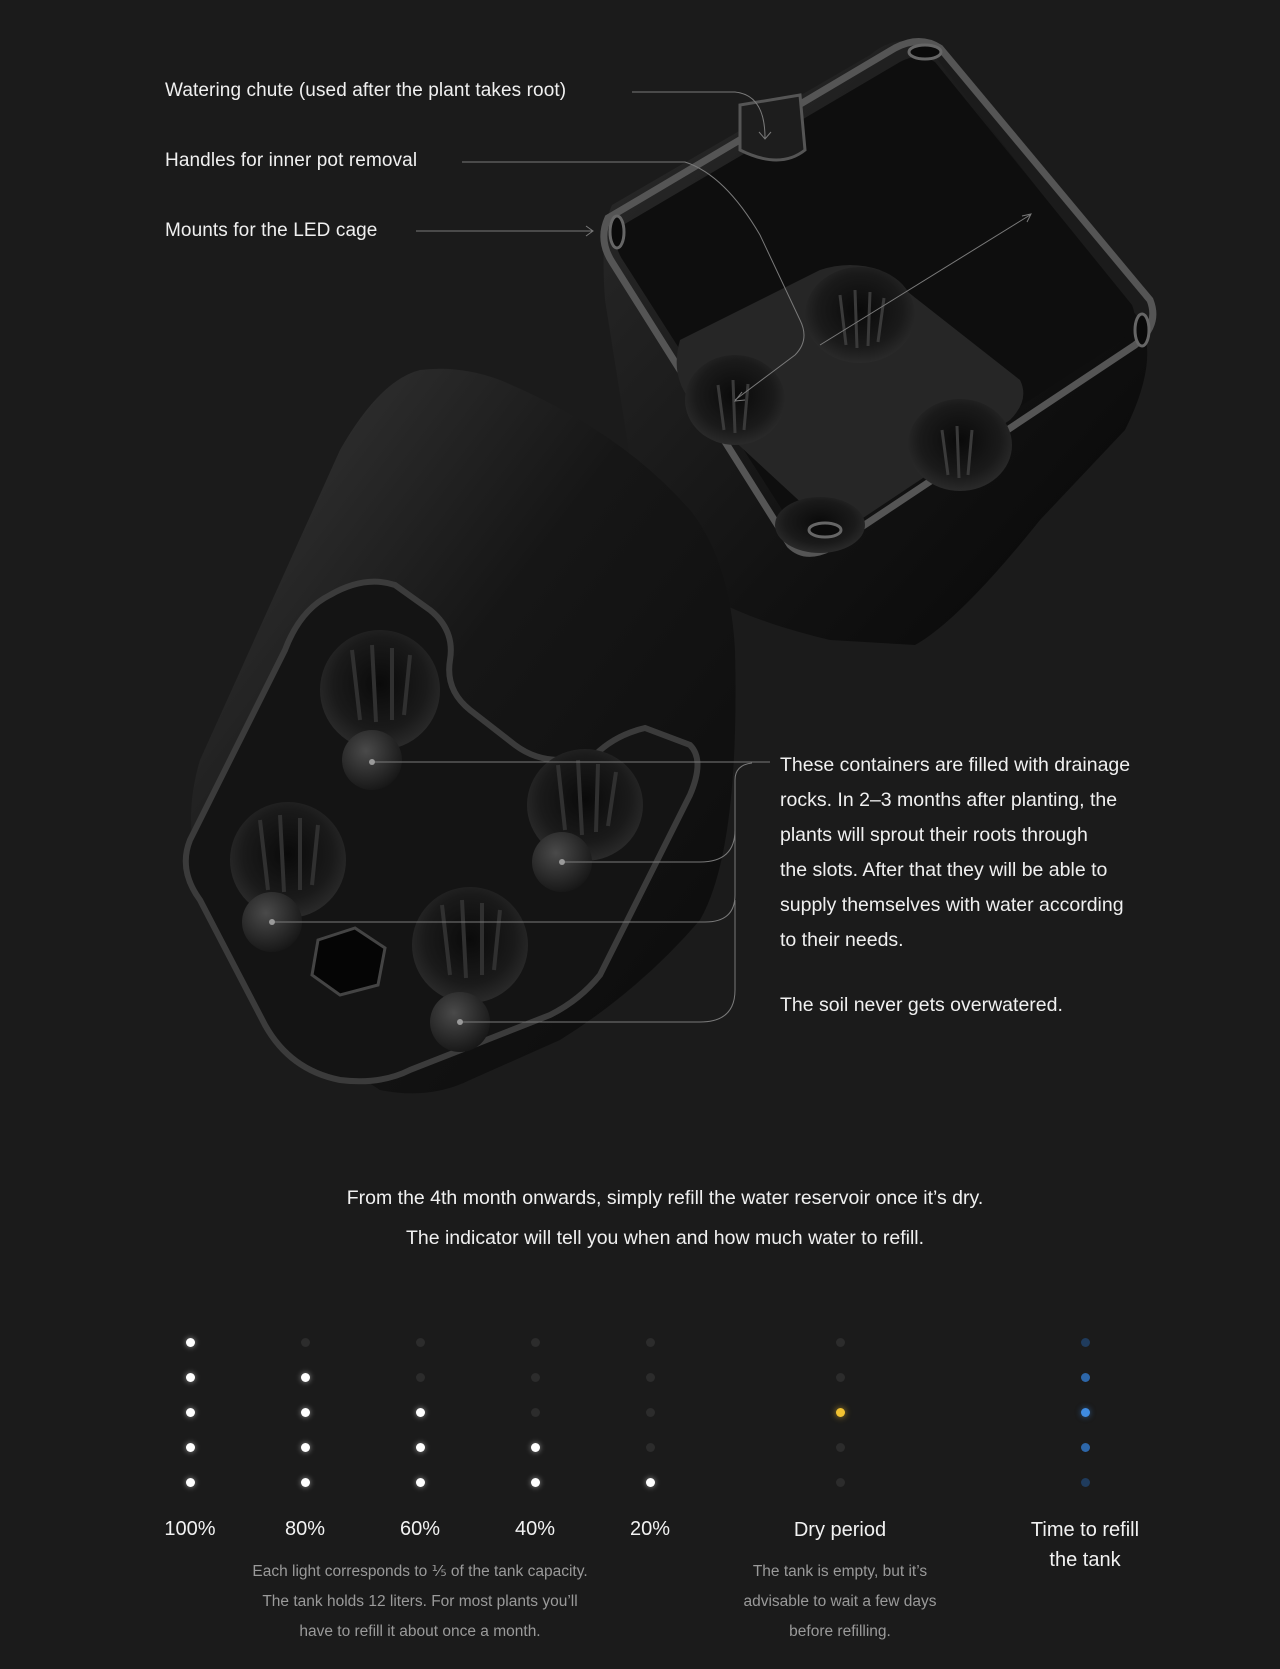  I want to click on callout-handles: Handles for inner pot removal, so click(291, 160).